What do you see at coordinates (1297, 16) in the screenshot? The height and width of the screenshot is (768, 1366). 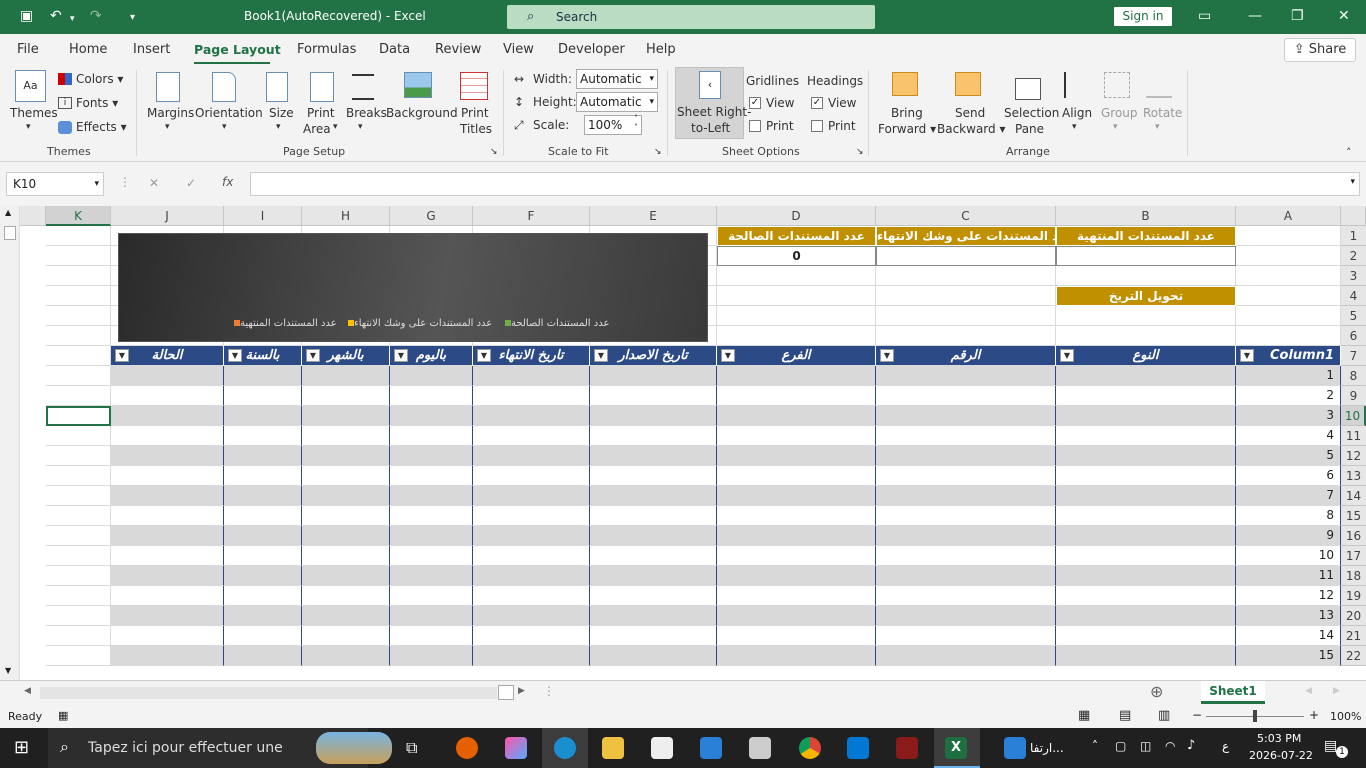 I see `restore-icon: ❐` at bounding box center [1297, 16].